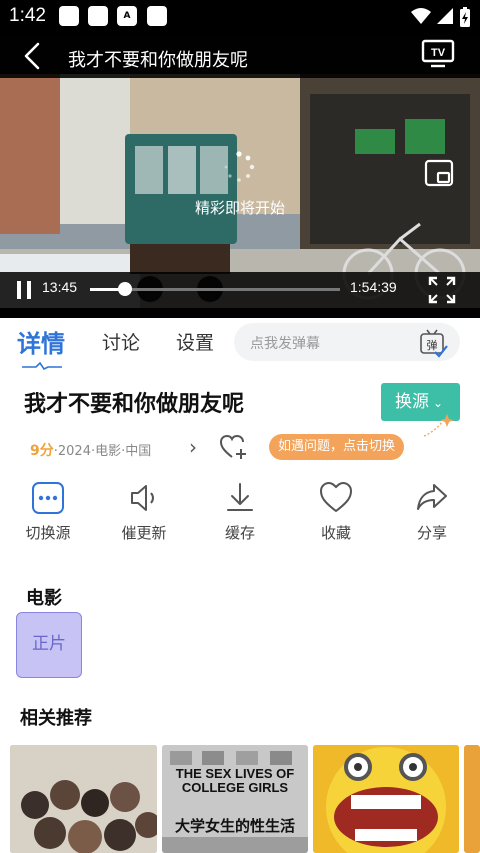 This screenshot has height=853, width=480. I want to click on movie-title: 我才不要和你做朋友呢, so click(134, 404).